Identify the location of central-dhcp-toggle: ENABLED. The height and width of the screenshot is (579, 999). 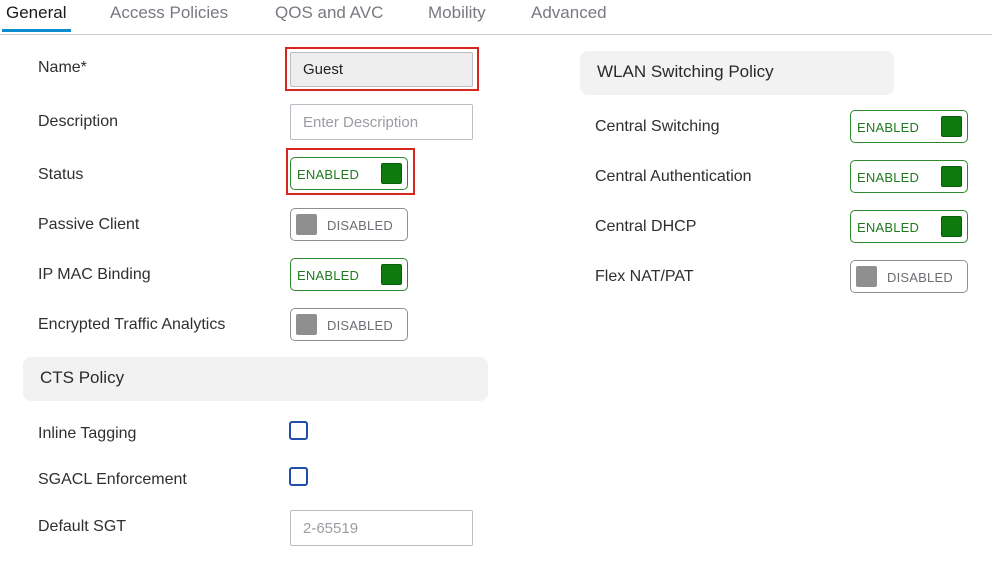
(909, 226).